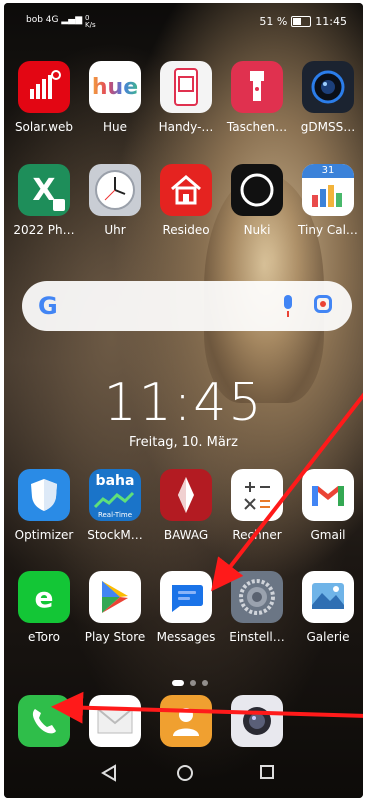  Describe the element at coordinates (186, 597) in the screenshot. I see `messages-icon` at that location.